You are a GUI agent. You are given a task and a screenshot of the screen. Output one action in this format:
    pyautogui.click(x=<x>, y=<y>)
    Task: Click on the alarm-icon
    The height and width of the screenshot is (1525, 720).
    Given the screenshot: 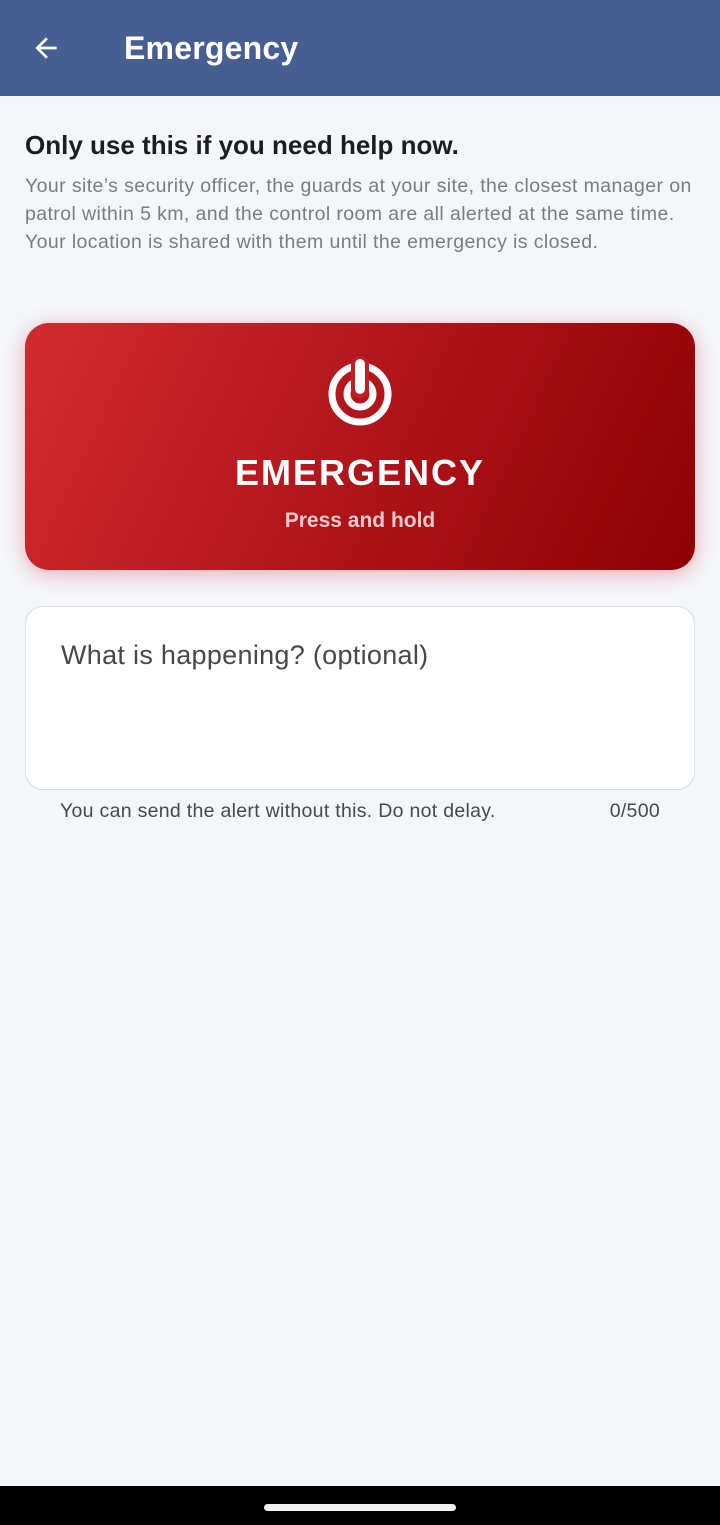 What is the action you would take?
    pyautogui.click(x=360, y=391)
    